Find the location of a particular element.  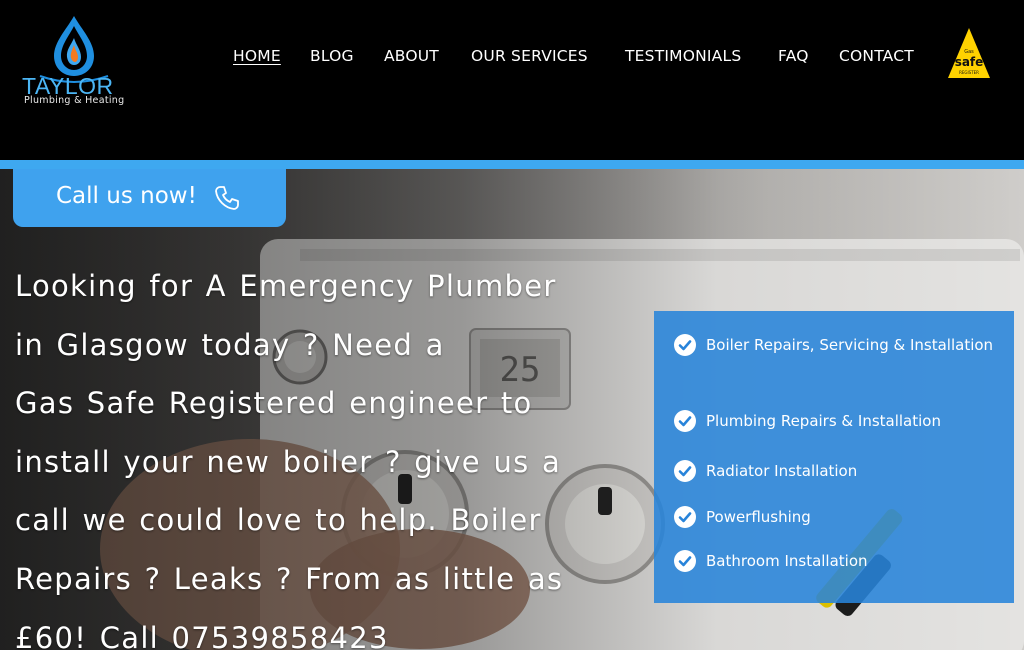

brand-tagline: Plumbing & Heating is located at coordinates (74, 100).